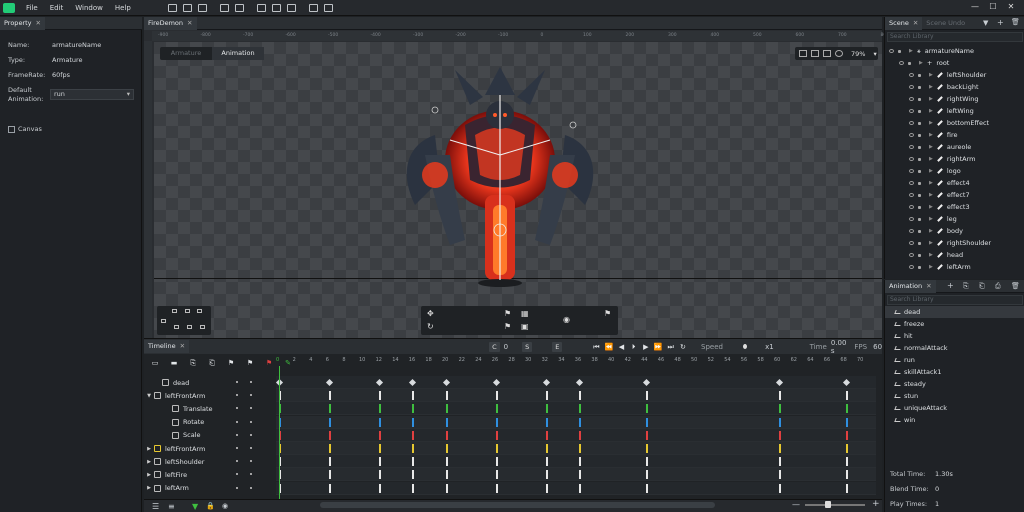  Describe the element at coordinates (998, 286) in the screenshot. I see `export-animation-icon: ⎙` at that location.